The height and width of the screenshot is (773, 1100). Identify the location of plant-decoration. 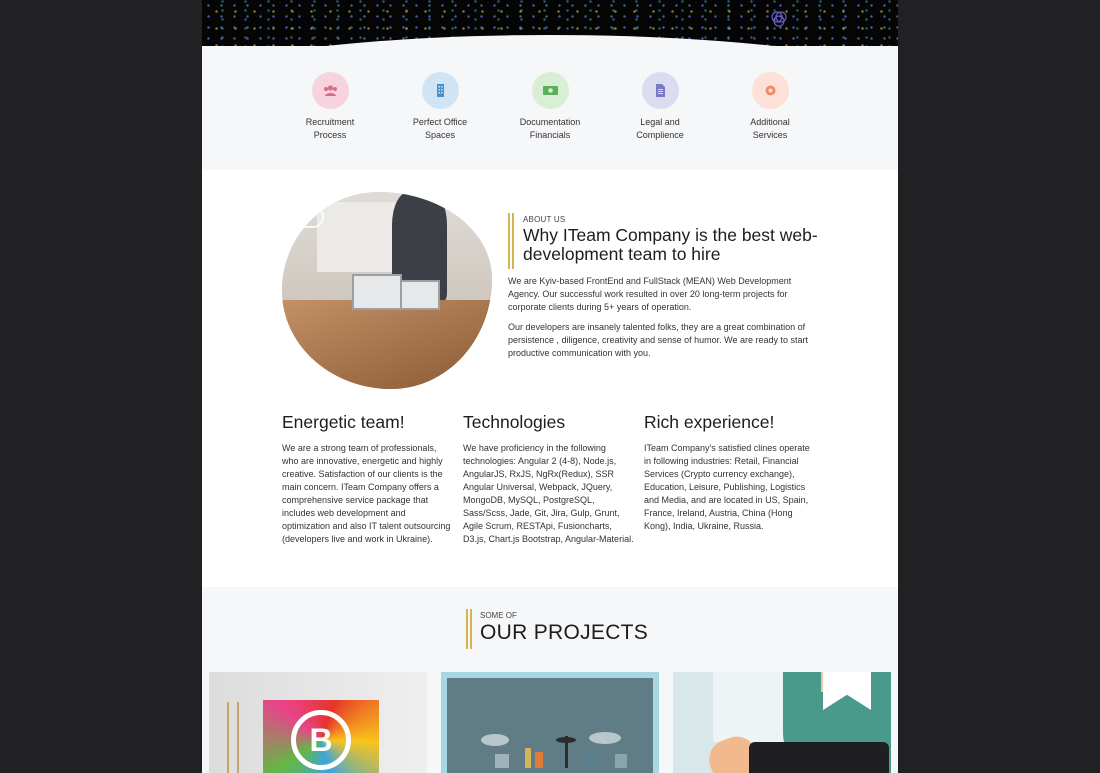
(233, 737).